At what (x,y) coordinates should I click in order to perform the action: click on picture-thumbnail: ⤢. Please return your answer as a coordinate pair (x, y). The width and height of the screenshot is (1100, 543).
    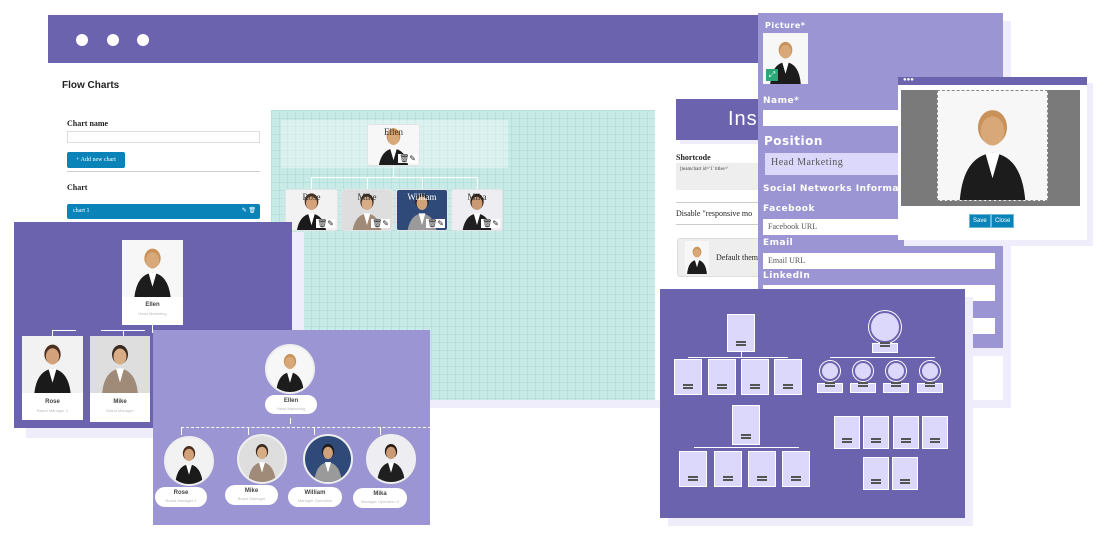
    Looking at the image, I should click on (785, 58).